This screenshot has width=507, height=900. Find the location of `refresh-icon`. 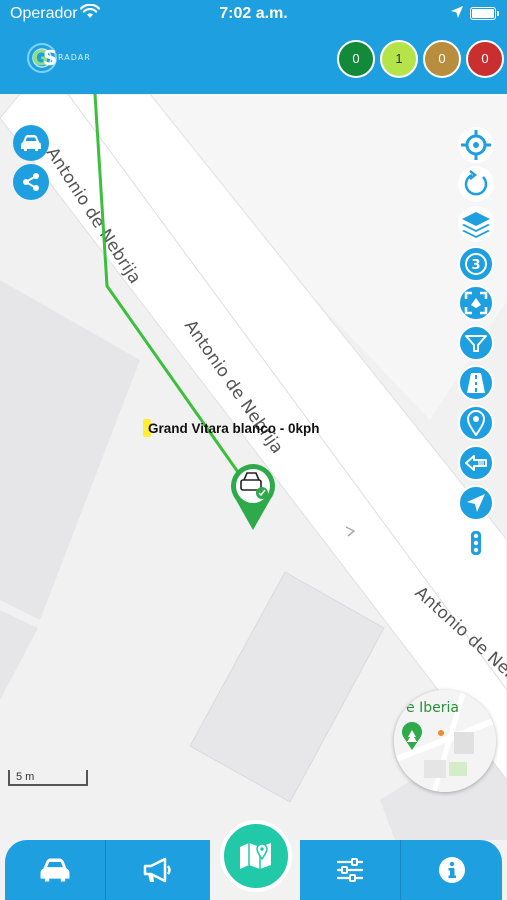

refresh-icon is located at coordinates (476, 183).